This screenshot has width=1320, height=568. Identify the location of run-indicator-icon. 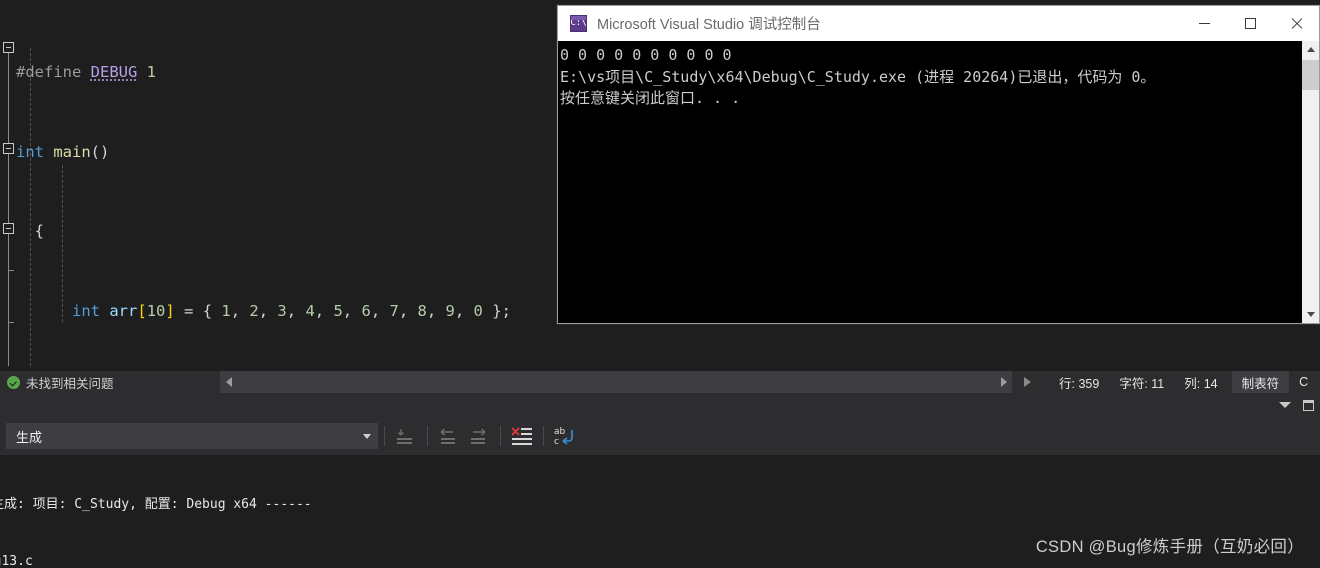
(1027, 382).